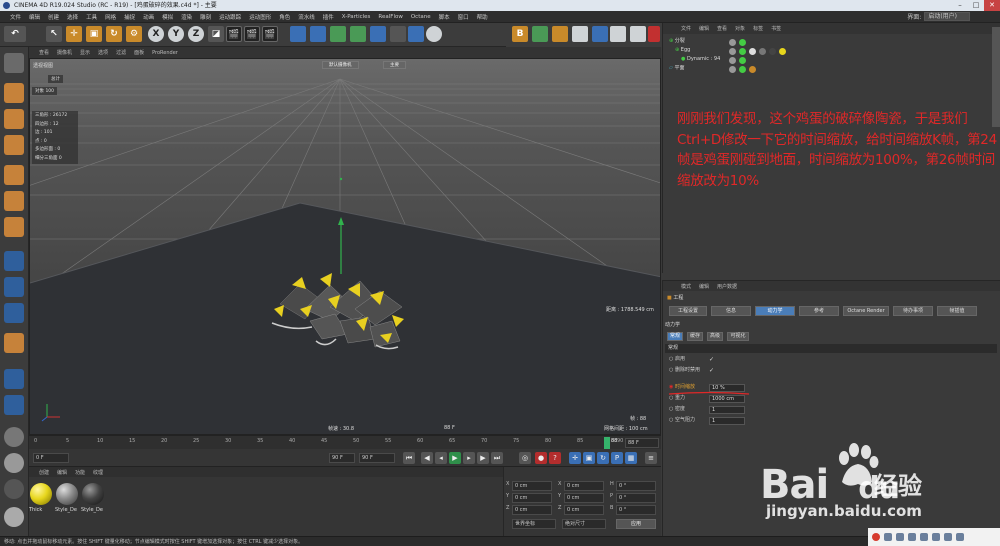 Image resolution: width=1000 pixels, height=546 pixels. What do you see at coordinates (711, 370) in the screenshot?
I see `disable-on-delete-checkbox: ✓` at bounding box center [711, 370].